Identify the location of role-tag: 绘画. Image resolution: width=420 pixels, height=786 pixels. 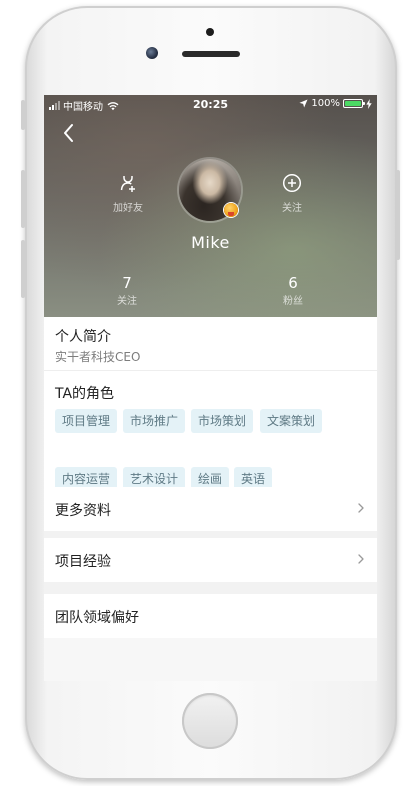
(210, 477).